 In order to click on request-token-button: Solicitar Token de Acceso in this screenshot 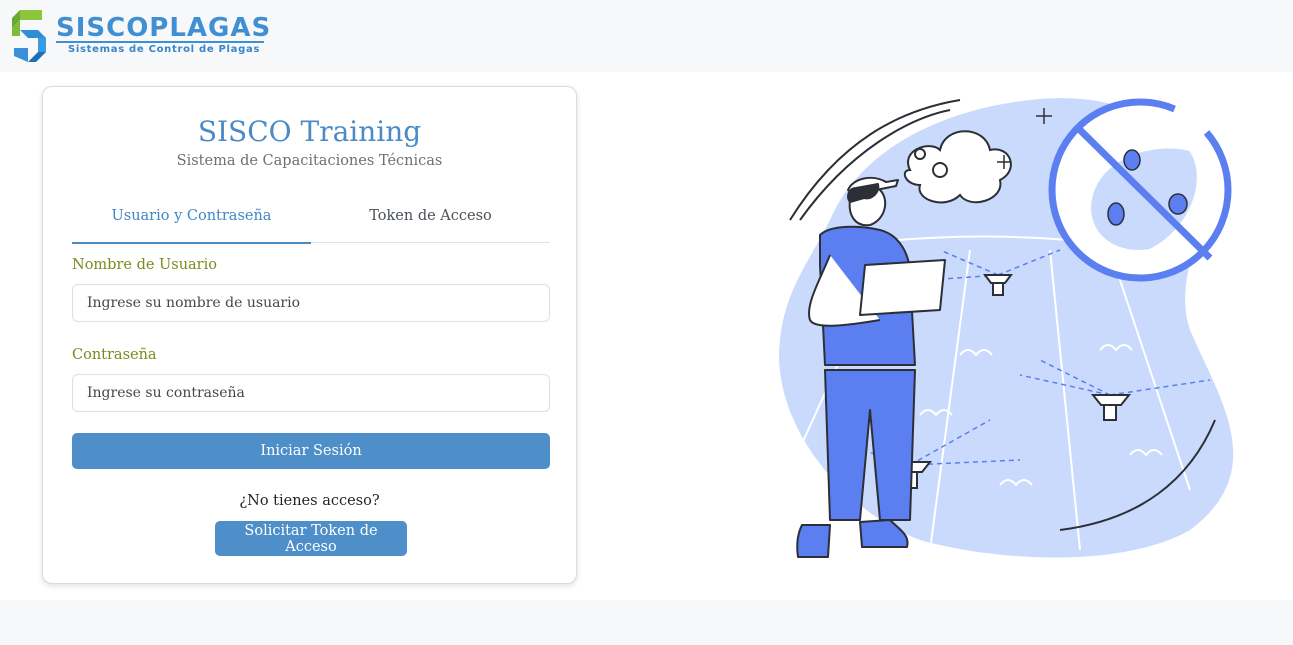, I will do `click(311, 538)`.